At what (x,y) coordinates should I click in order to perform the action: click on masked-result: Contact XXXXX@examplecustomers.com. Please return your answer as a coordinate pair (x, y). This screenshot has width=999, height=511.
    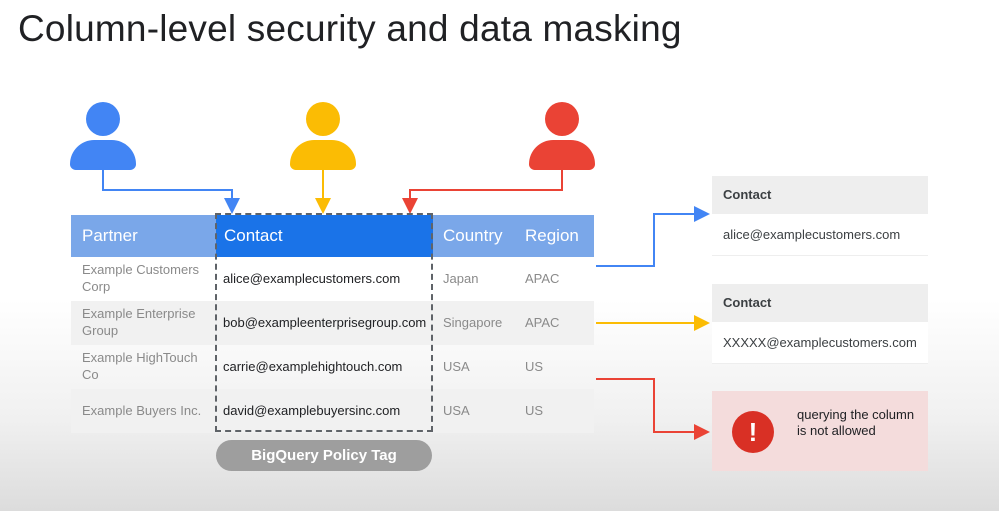
    Looking at the image, I should click on (820, 324).